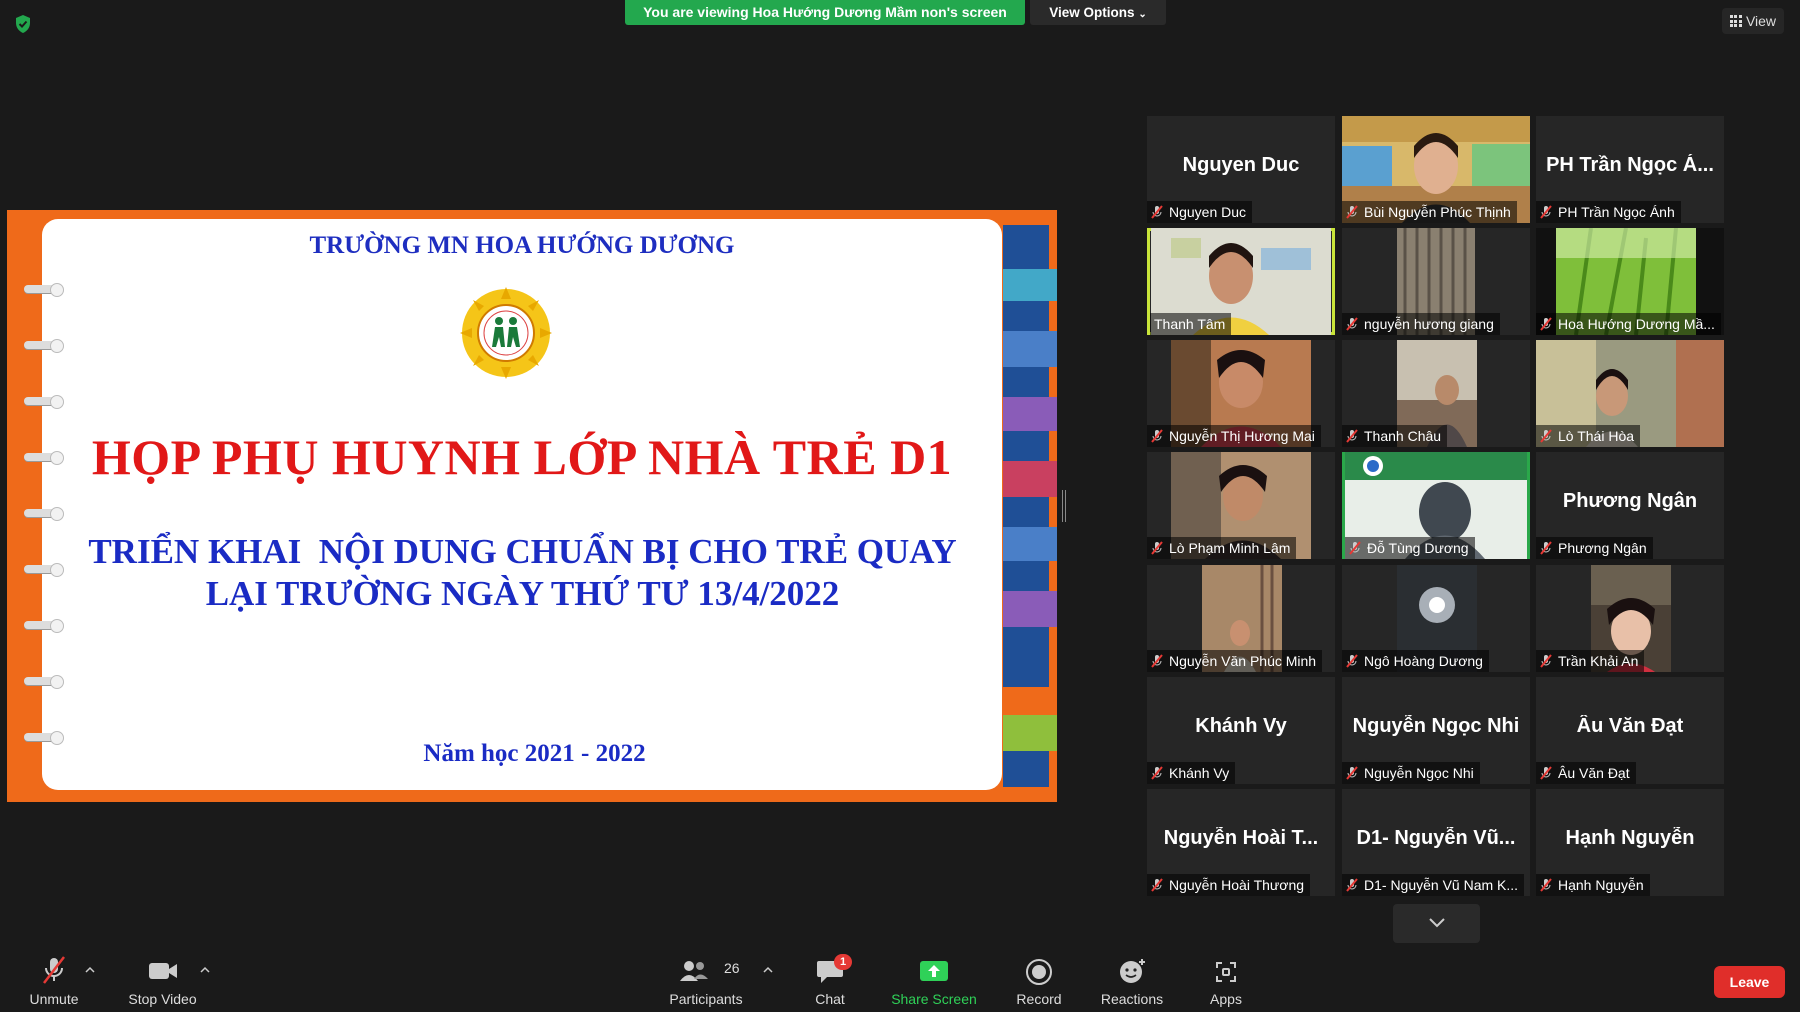 The width and height of the screenshot is (1800, 1012). I want to click on participant-name-display: Phương Ngân, so click(1630, 501).